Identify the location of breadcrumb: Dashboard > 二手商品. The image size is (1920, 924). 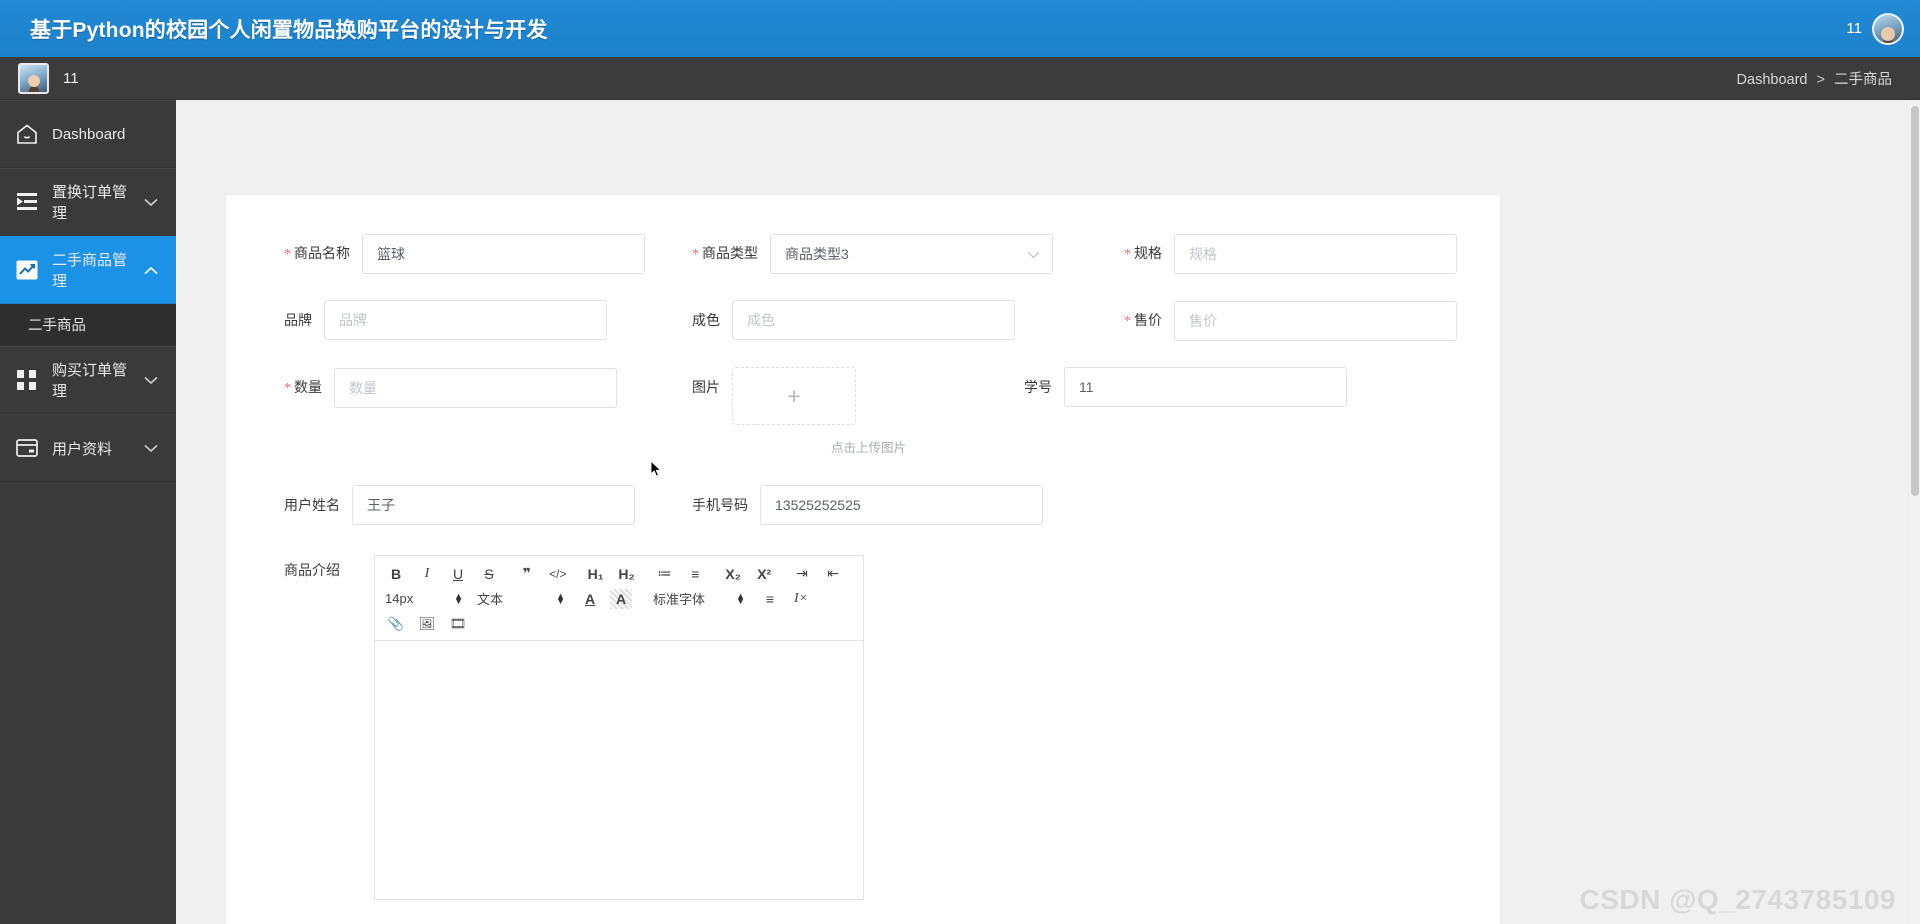
(1814, 78).